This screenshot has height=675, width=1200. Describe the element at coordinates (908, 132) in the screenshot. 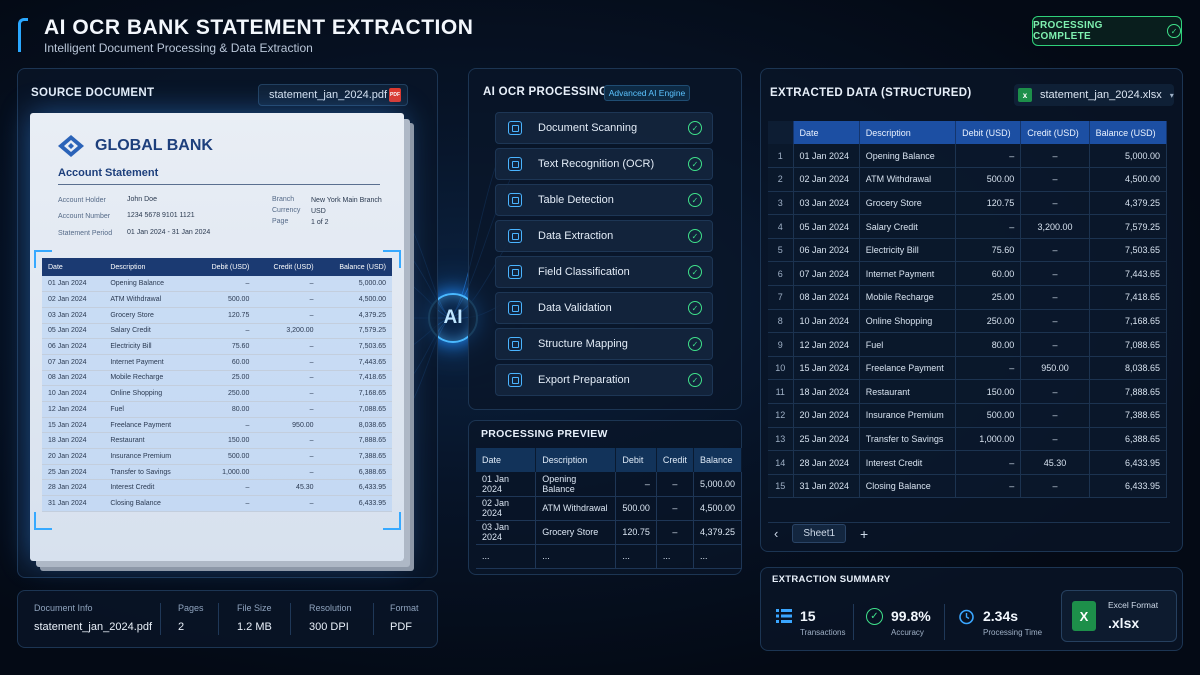

I see `column-header: Description` at that location.